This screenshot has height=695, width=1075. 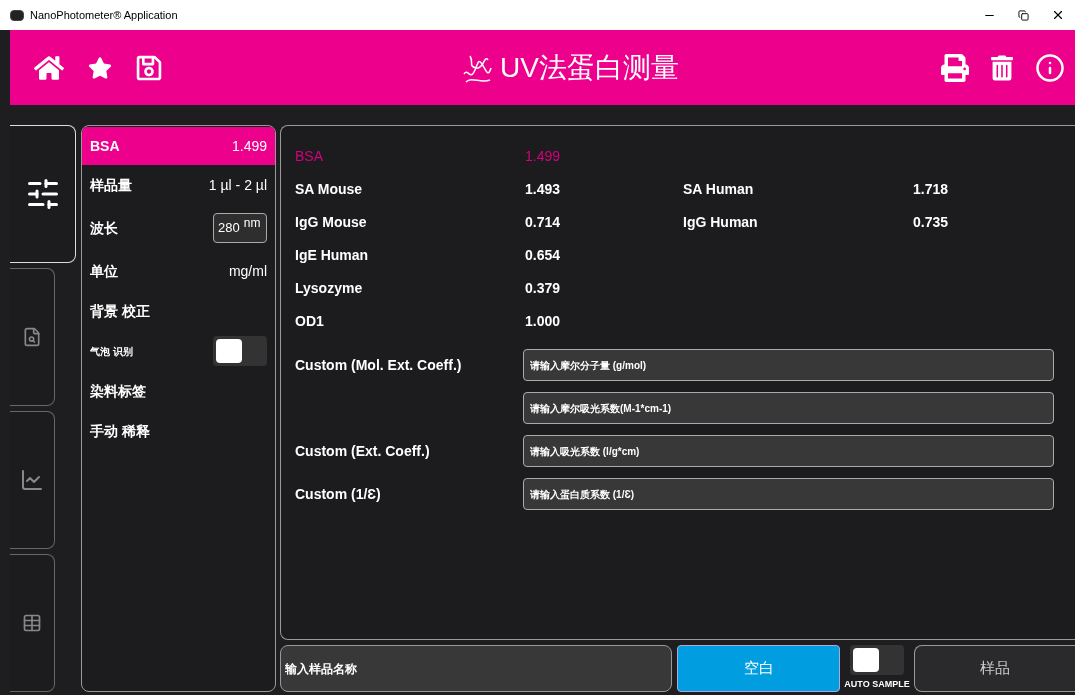 What do you see at coordinates (178, 228) in the screenshot?
I see `setting-row: 波长 280 nm` at bounding box center [178, 228].